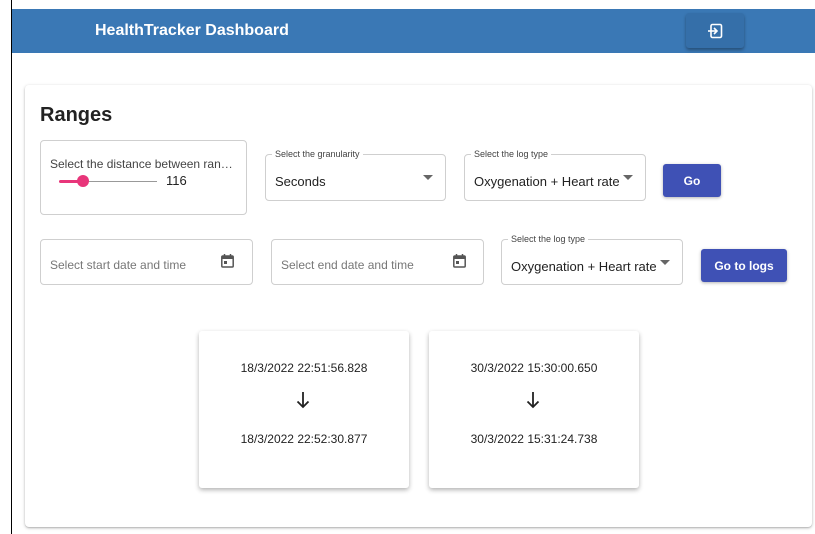  I want to click on range-end-time: 18/3/2022 22:52:30.877, so click(304, 439).